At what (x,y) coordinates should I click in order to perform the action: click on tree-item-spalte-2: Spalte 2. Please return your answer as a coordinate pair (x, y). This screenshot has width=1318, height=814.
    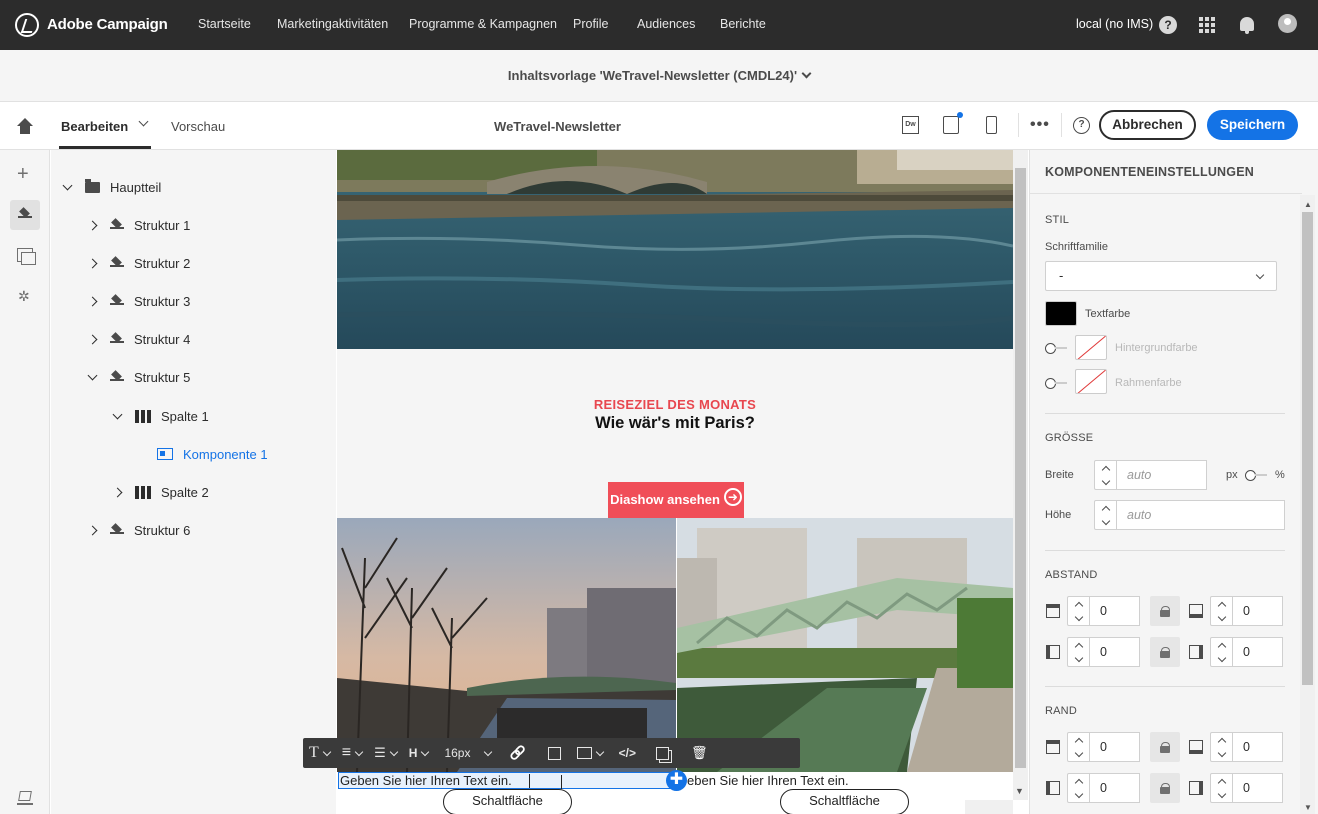
    Looking at the image, I should click on (160, 492).